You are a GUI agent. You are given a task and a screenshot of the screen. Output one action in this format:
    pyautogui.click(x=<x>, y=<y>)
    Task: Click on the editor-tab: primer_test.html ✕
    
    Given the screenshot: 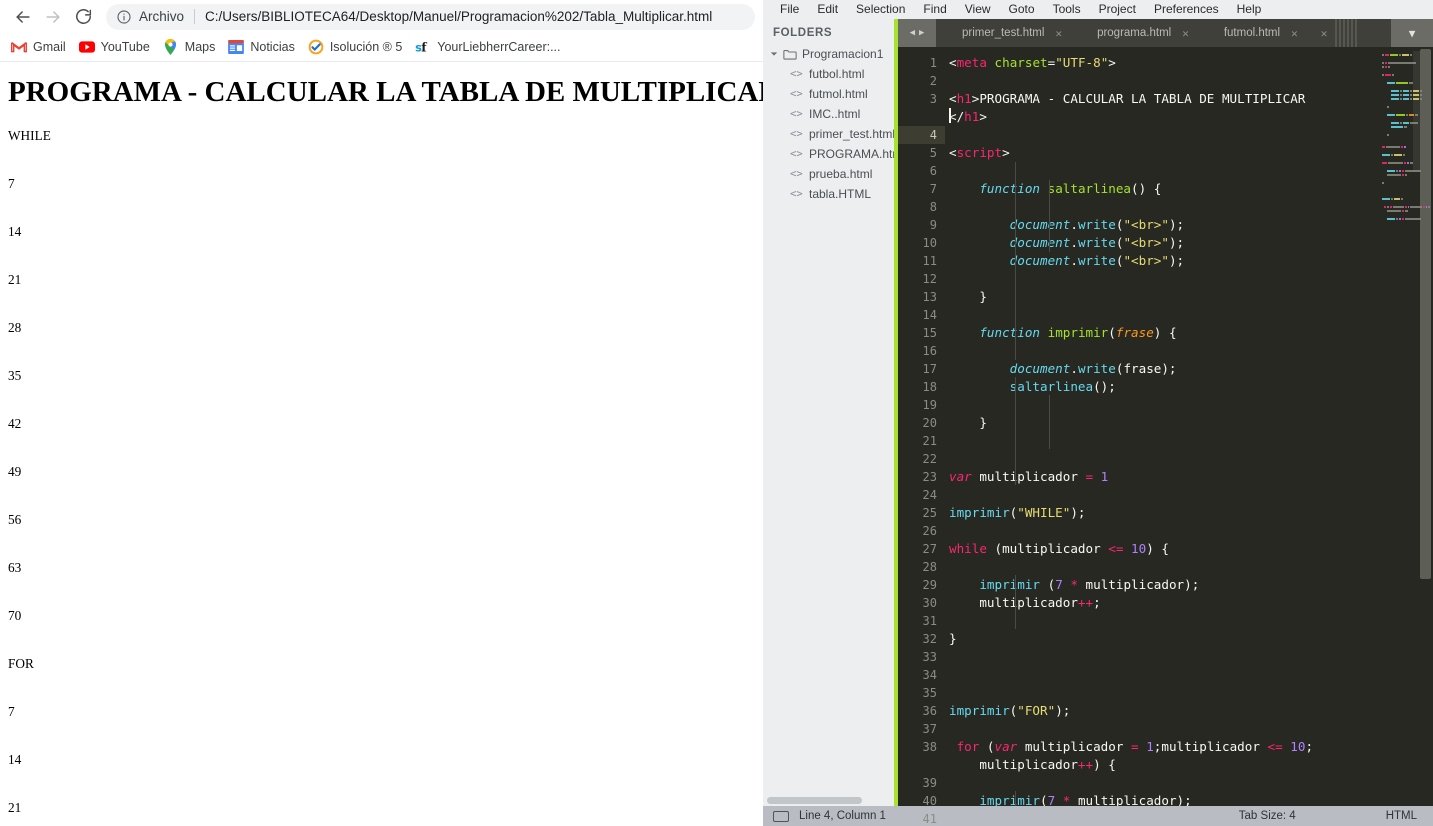 What is the action you would take?
    pyautogui.click(x=1006, y=33)
    